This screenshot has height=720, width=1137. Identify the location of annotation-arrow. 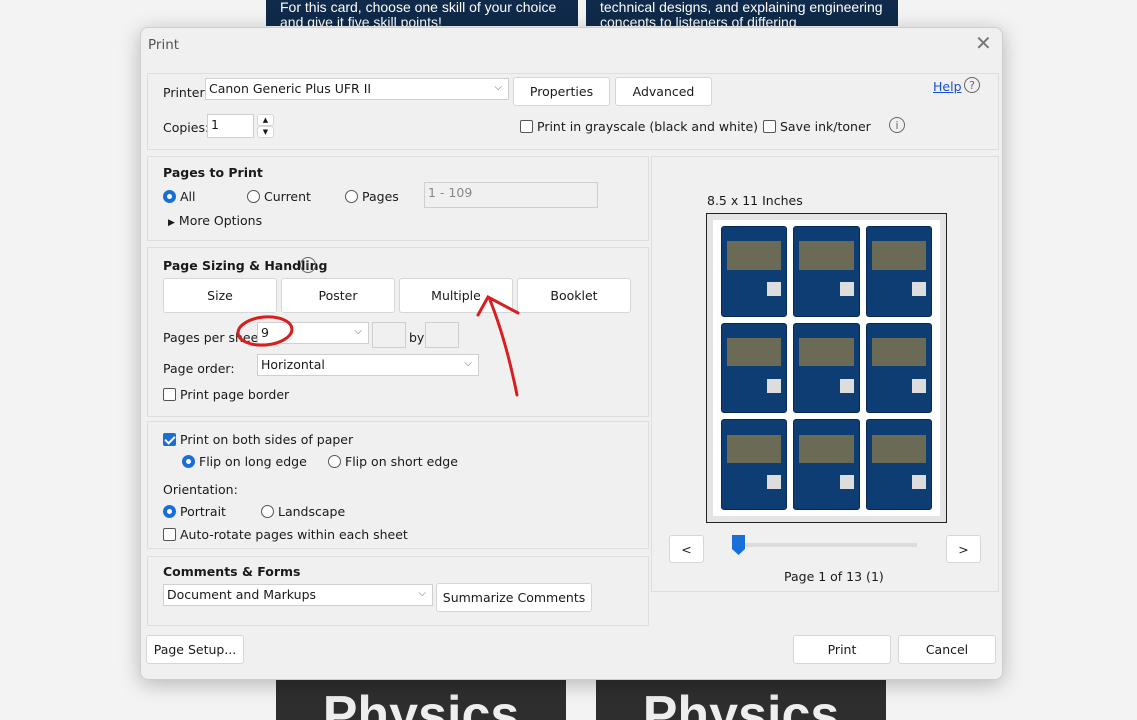
(498, 345).